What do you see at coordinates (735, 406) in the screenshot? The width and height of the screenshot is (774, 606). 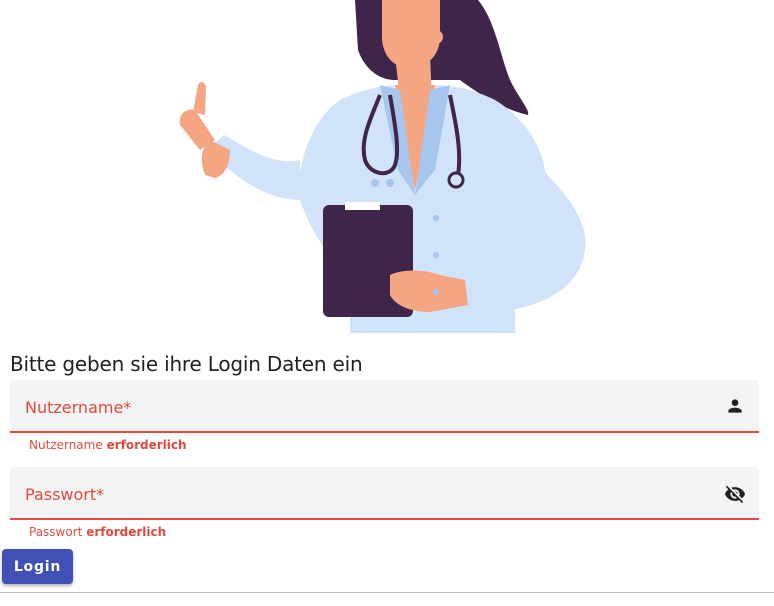 I see `person-icon` at bounding box center [735, 406].